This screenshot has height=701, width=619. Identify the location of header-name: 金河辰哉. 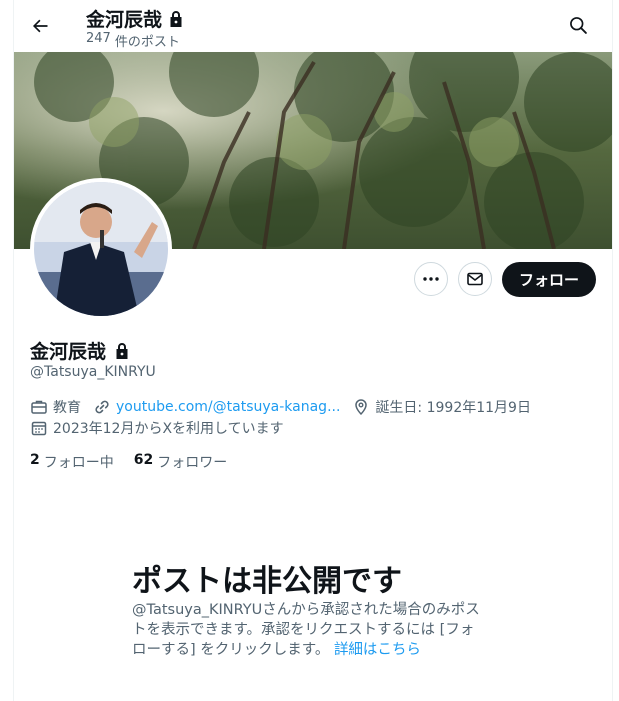
(124, 20).